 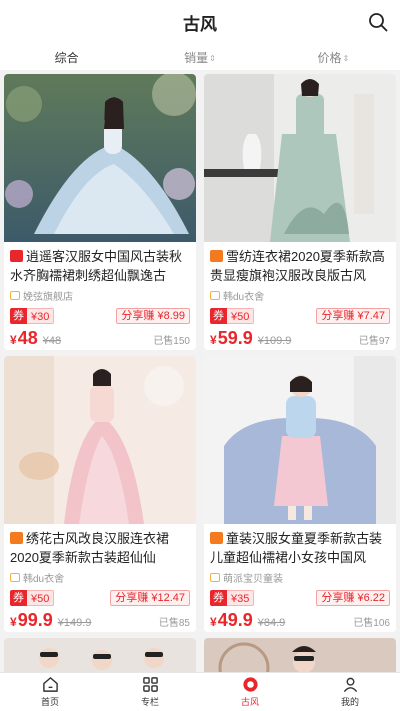 What do you see at coordinates (296, 548) in the screenshot?
I see `product-title-text: 童装汉服女童夏季新款古装儿童超仙襦裙小女孩中国风` at bounding box center [296, 548].